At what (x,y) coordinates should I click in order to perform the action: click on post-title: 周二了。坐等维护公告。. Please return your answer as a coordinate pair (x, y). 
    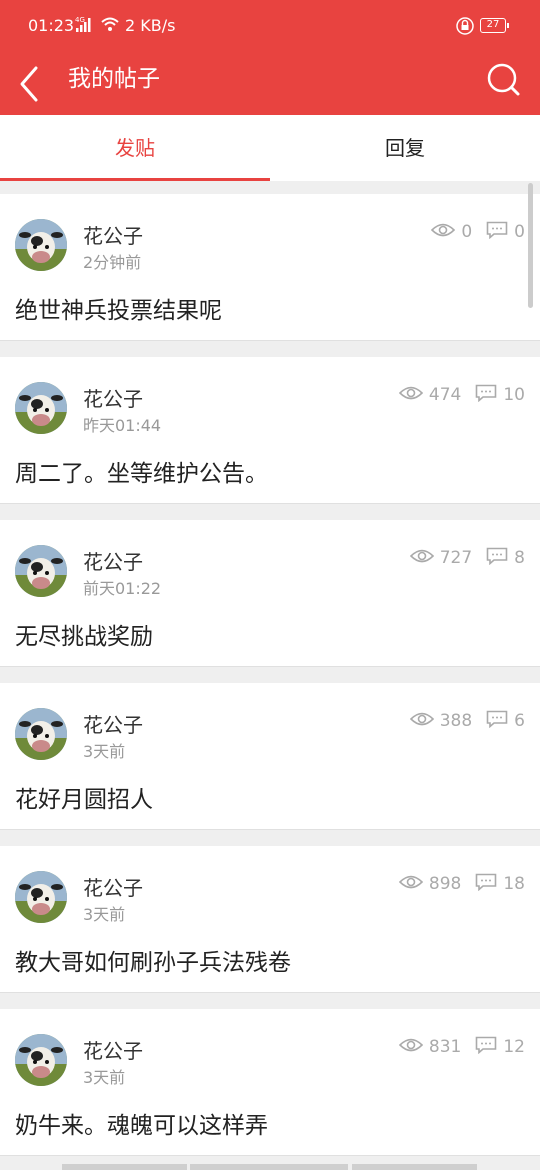
    Looking at the image, I should click on (141, 471).